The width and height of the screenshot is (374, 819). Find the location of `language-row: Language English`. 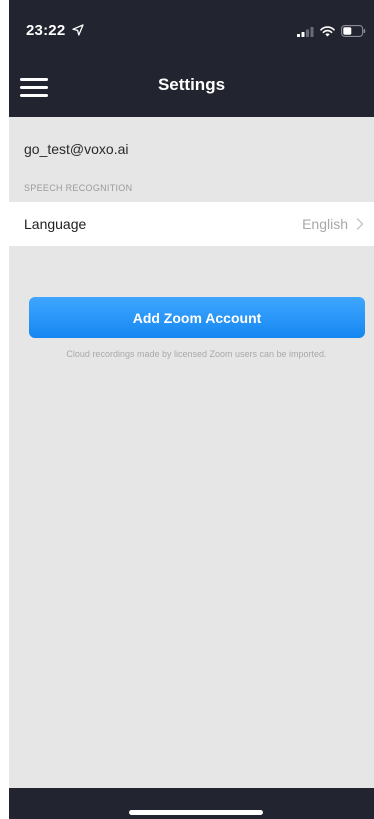

language-row: Language English is located at coordinates (191, 224).